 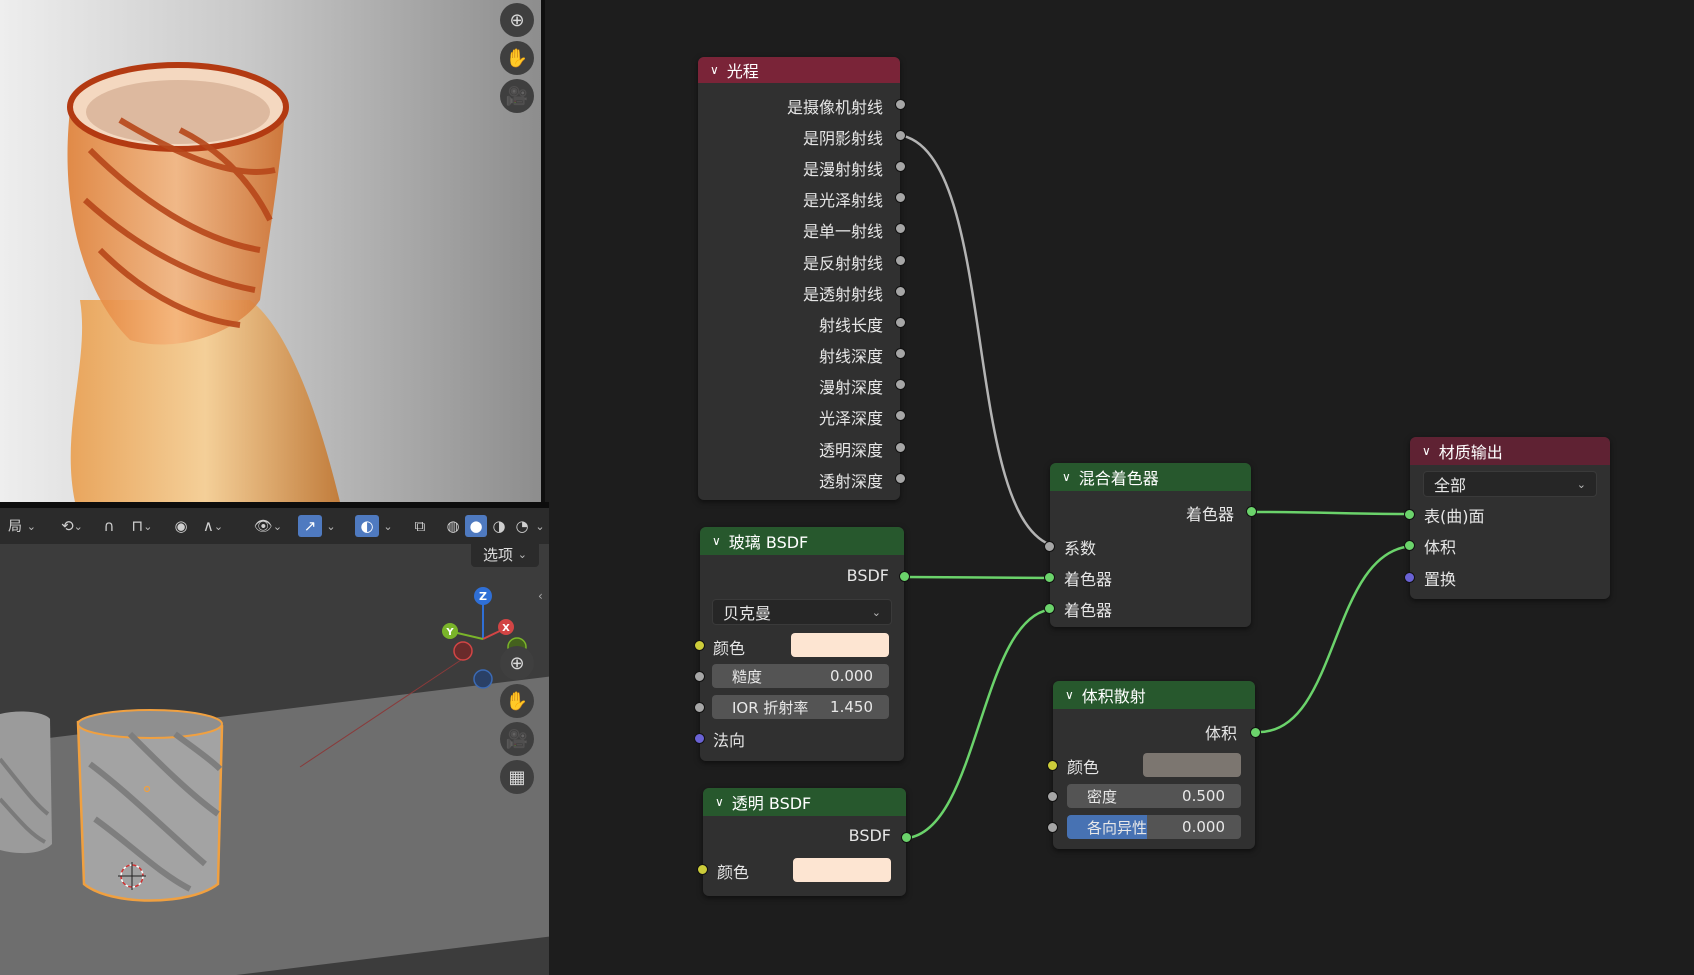 I want to click on volume-color-label: 颜色, so click(x=1083, y=767).